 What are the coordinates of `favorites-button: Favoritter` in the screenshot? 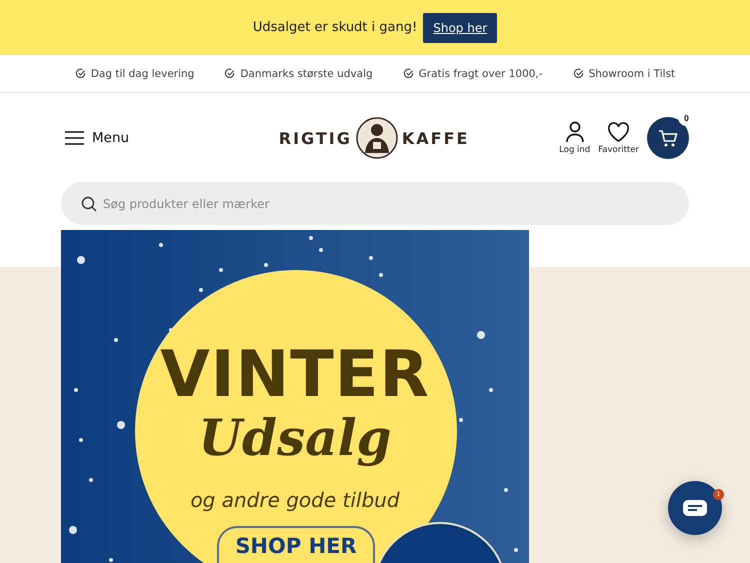 It's located at (618, 138).